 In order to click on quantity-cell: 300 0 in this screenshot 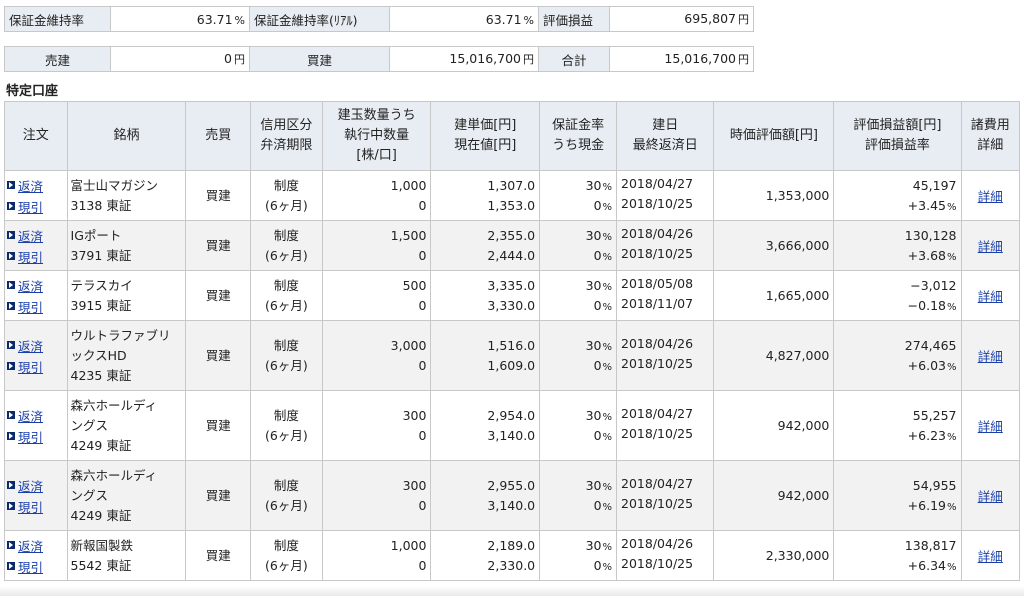, I will do `click(376, 495)`.